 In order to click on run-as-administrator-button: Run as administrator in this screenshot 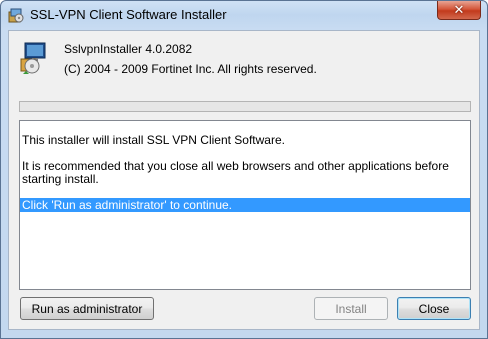, I will do `click(87, 308)`.